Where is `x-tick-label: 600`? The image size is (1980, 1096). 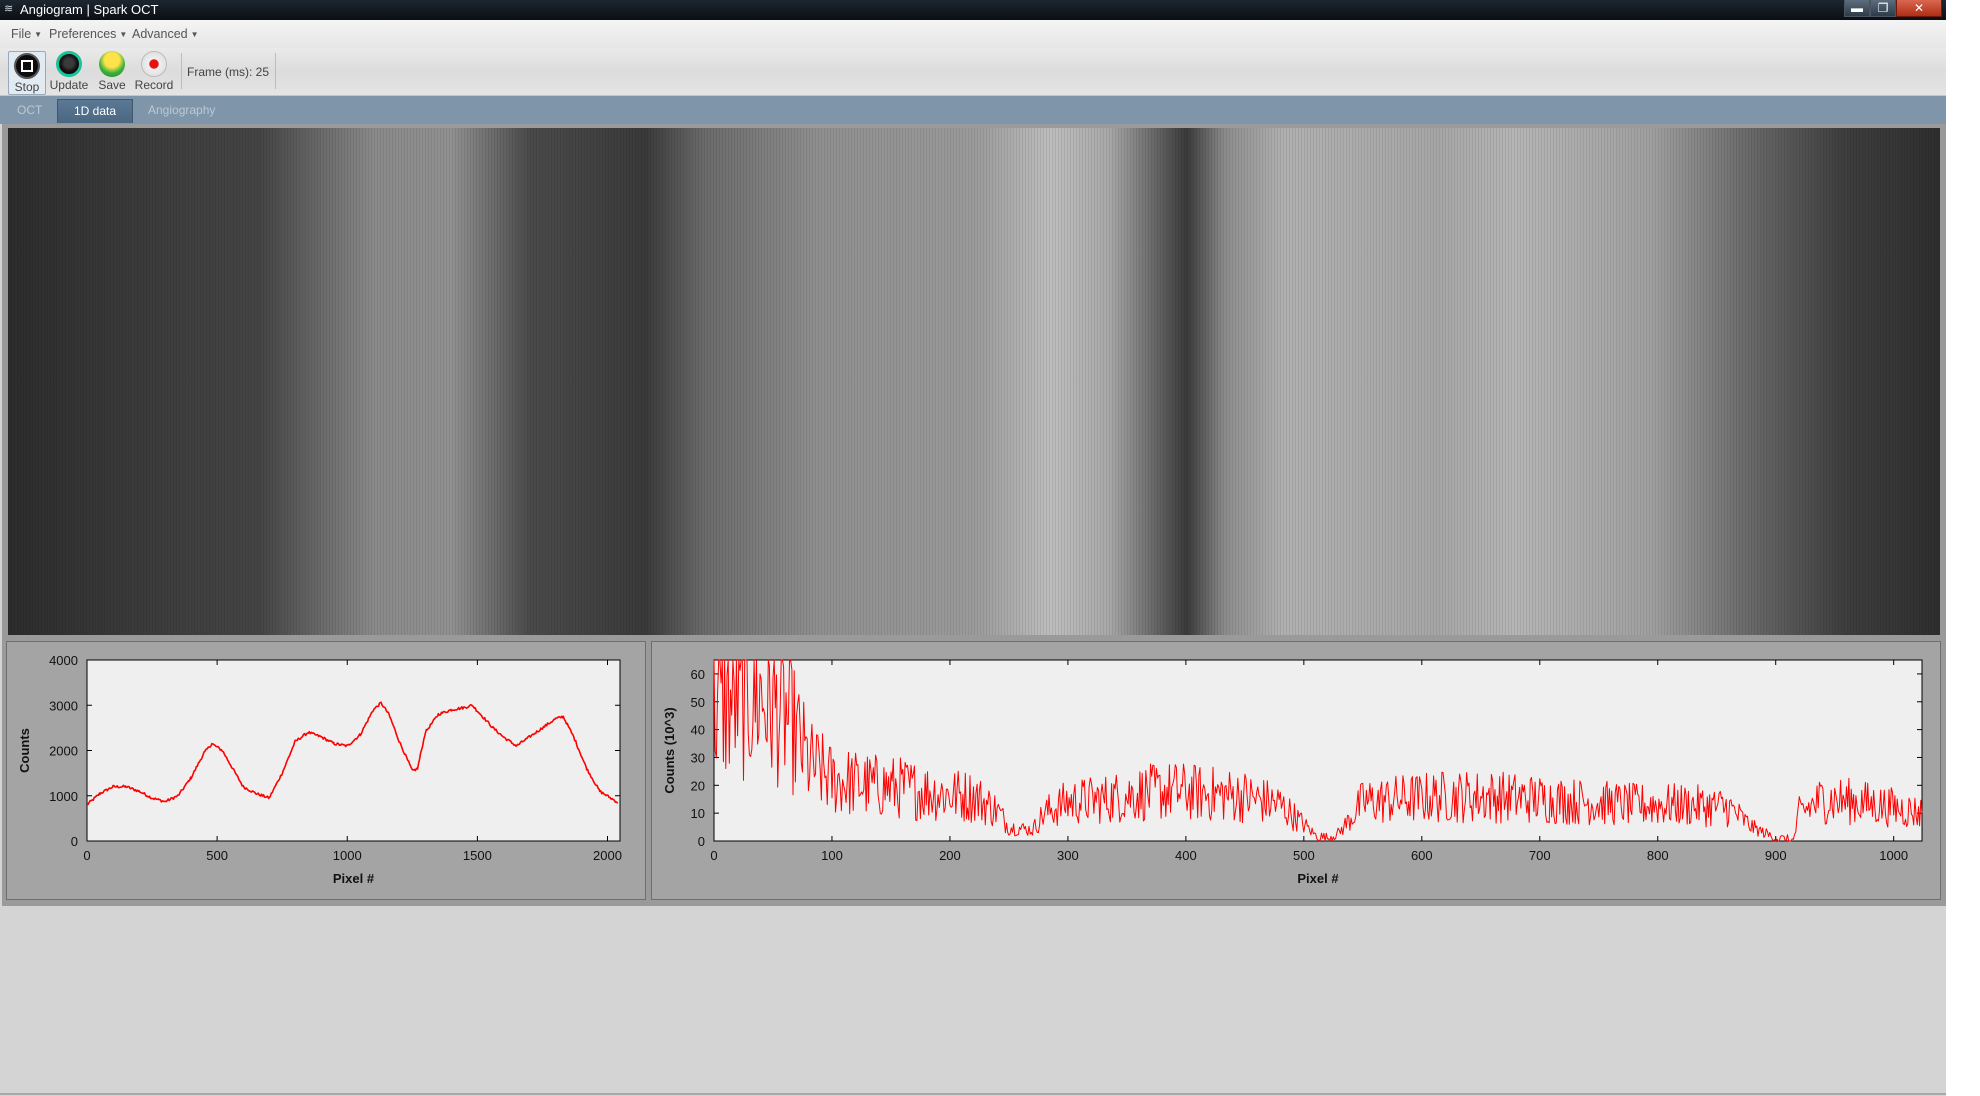 x-tick-label: 600 is located at coordinates (1422, 855).